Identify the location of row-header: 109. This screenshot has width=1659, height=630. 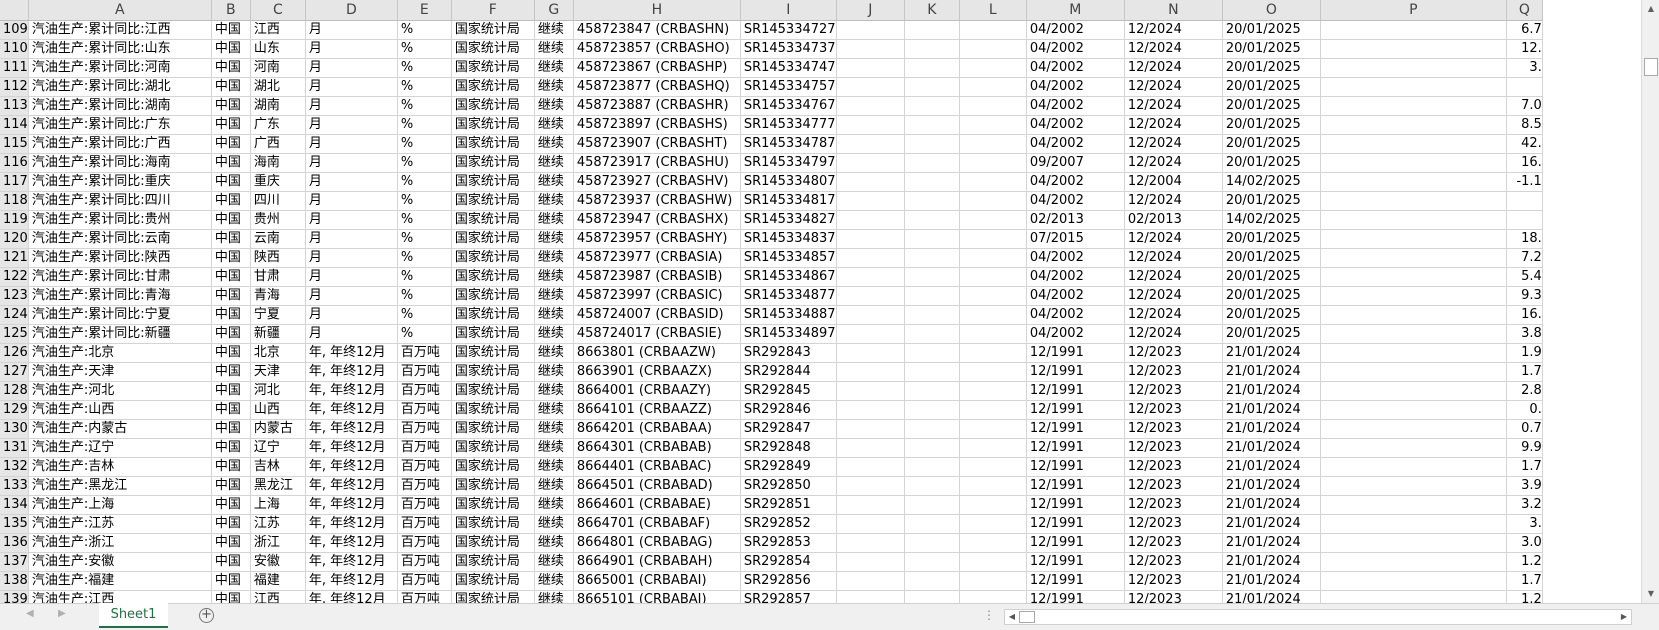
(14, 30).